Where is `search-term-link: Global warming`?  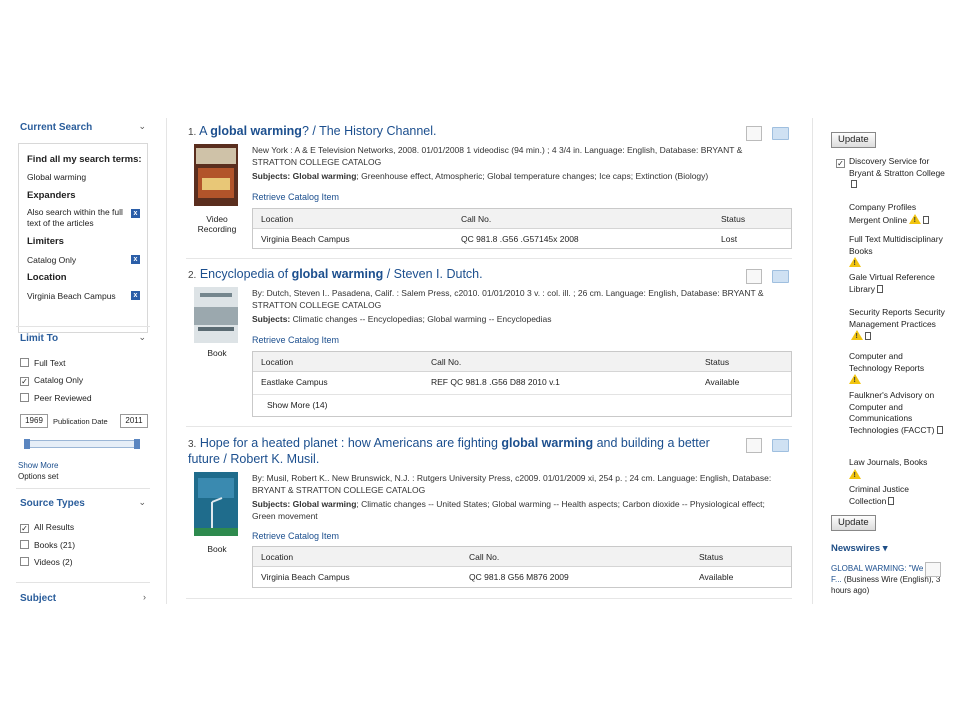
search-term-link: Global warming is located at coordinates (56, 177).